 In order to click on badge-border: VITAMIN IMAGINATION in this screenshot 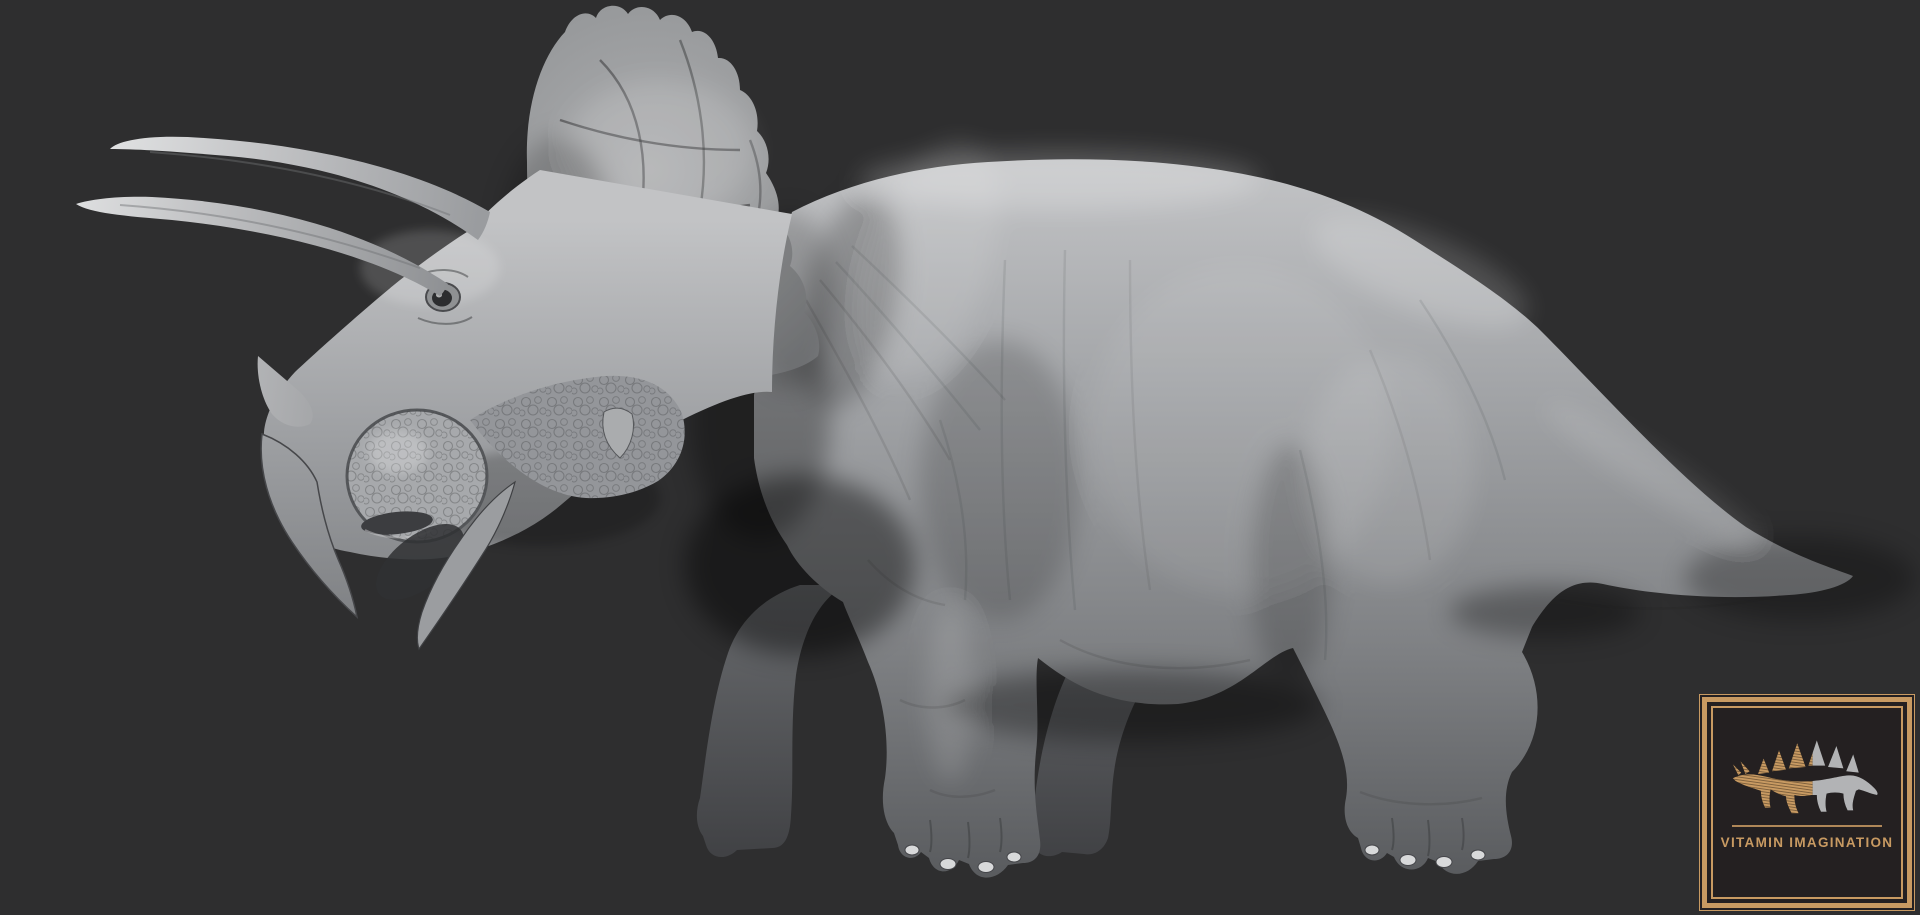, I will do `click(1807, 802)`.